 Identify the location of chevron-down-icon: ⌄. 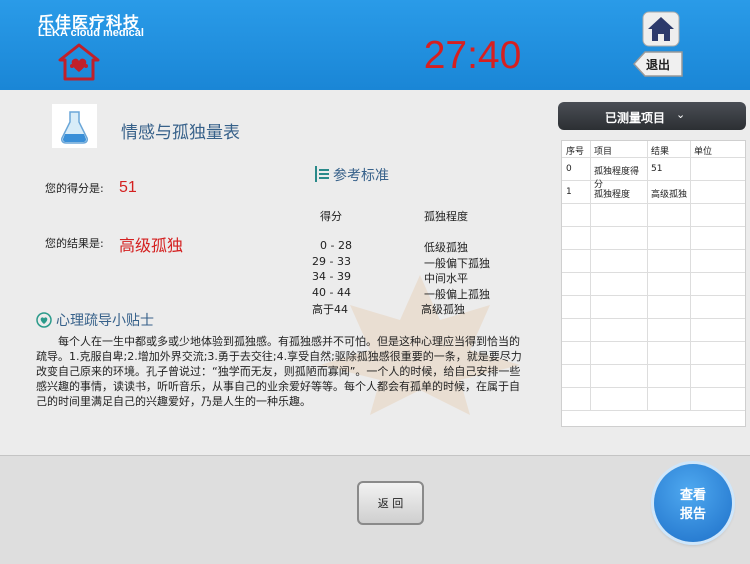
(681, 114).